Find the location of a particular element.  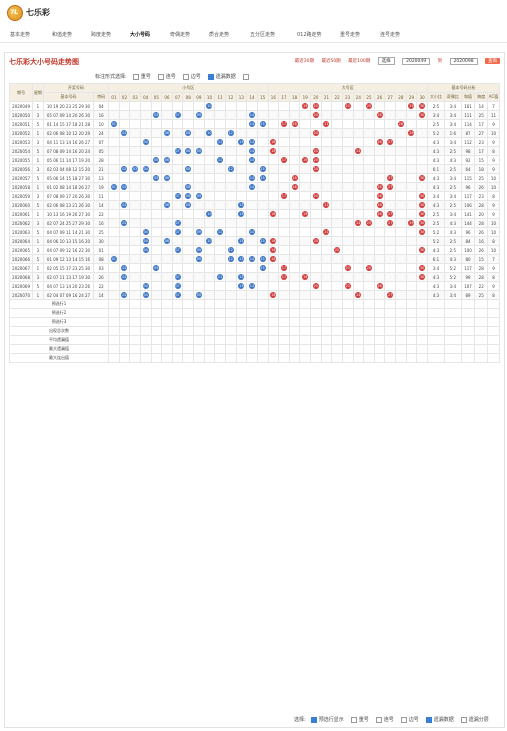

nav-tab-4: 奇偶走势 is located at coordinates (180, 34).